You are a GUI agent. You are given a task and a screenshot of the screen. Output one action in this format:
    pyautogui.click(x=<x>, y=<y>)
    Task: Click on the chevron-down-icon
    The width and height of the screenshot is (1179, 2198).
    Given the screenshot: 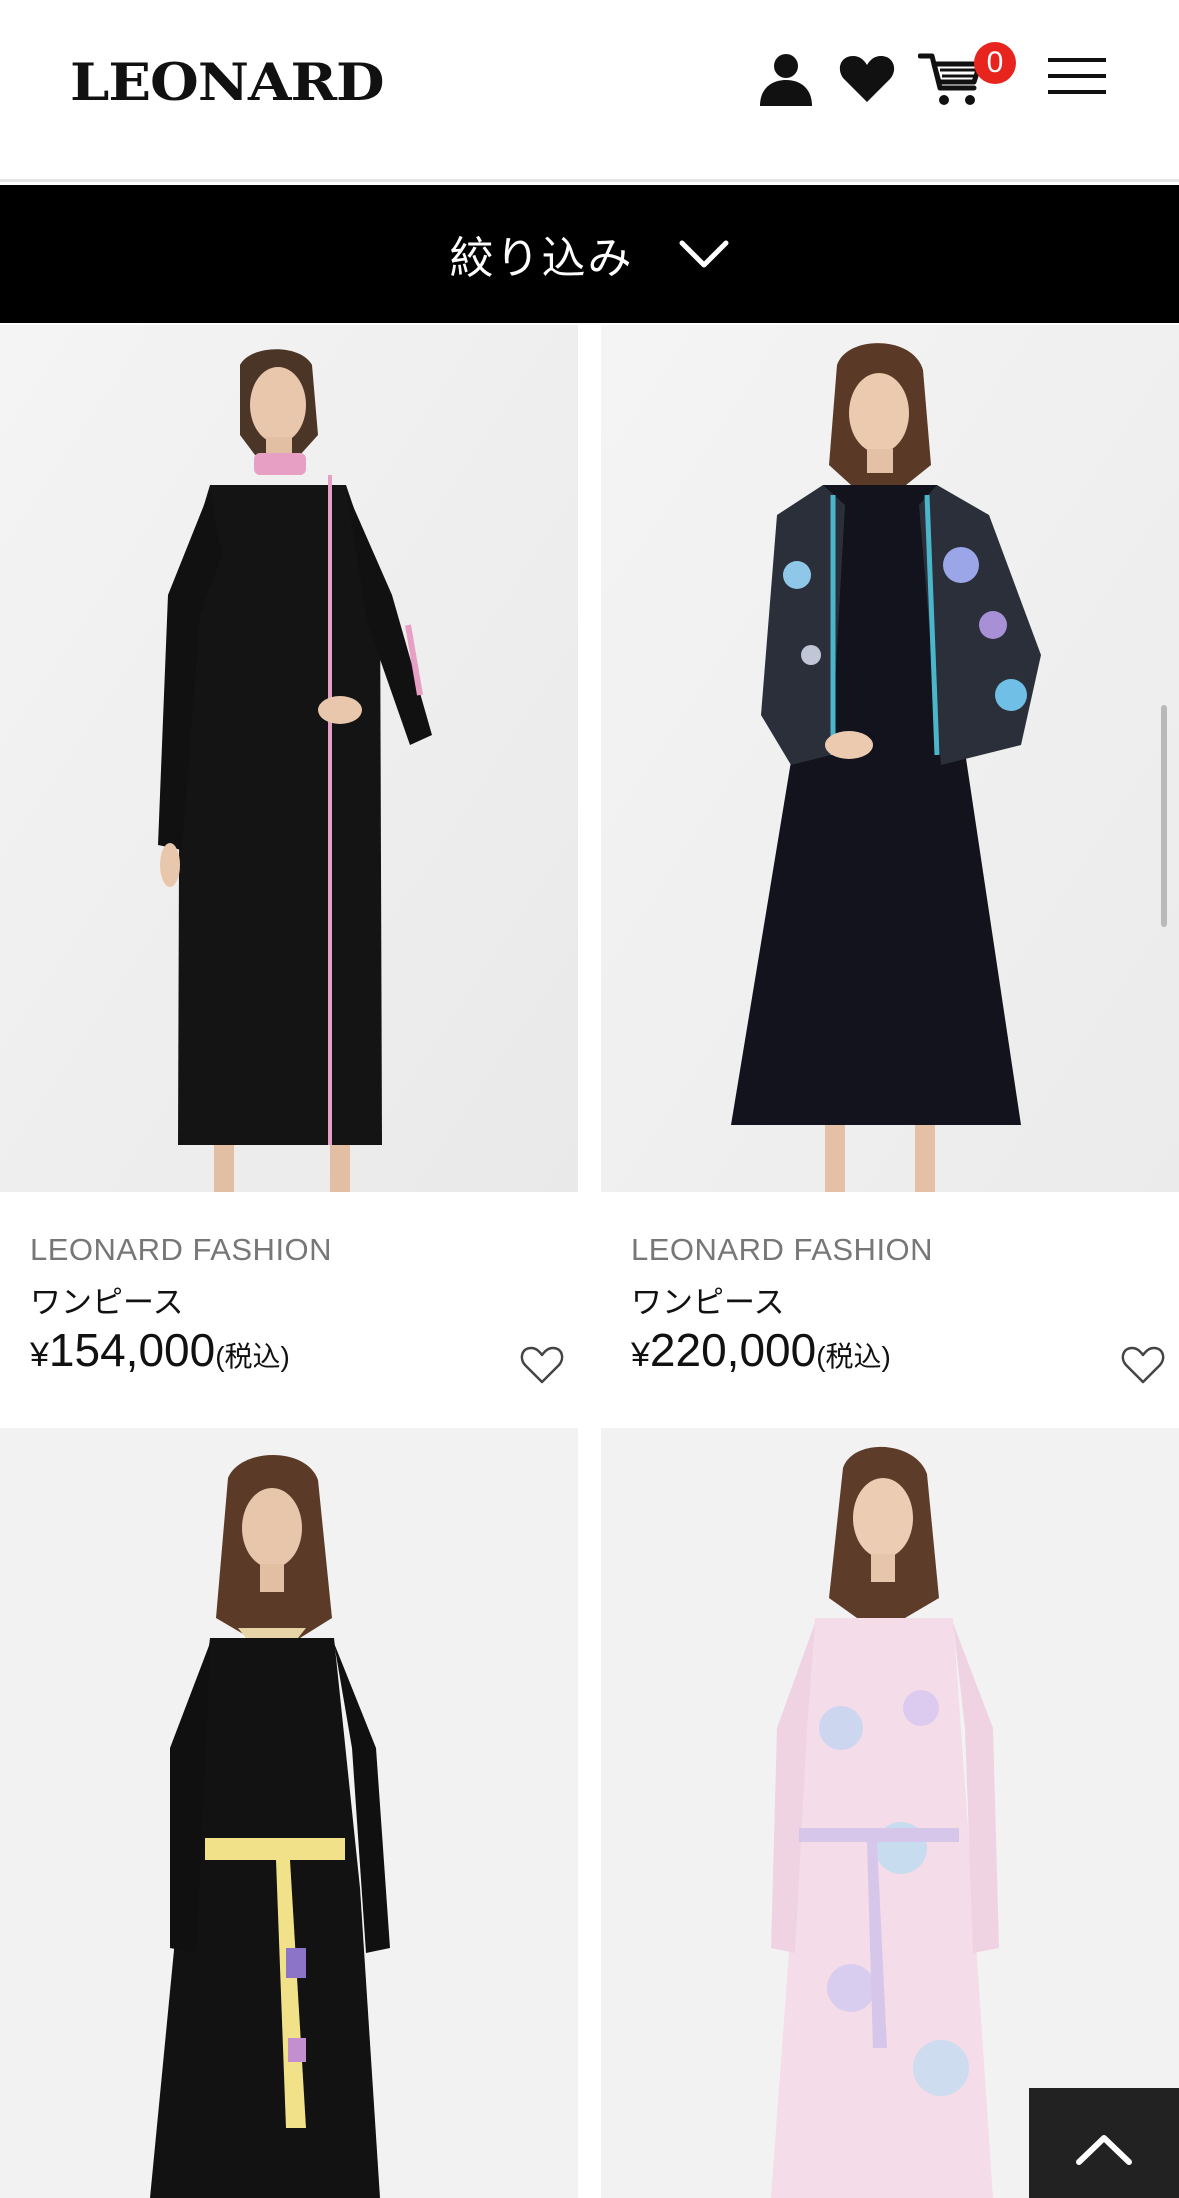 What is the action you would take?
    pyautogui.click(x=703, y=254)
    